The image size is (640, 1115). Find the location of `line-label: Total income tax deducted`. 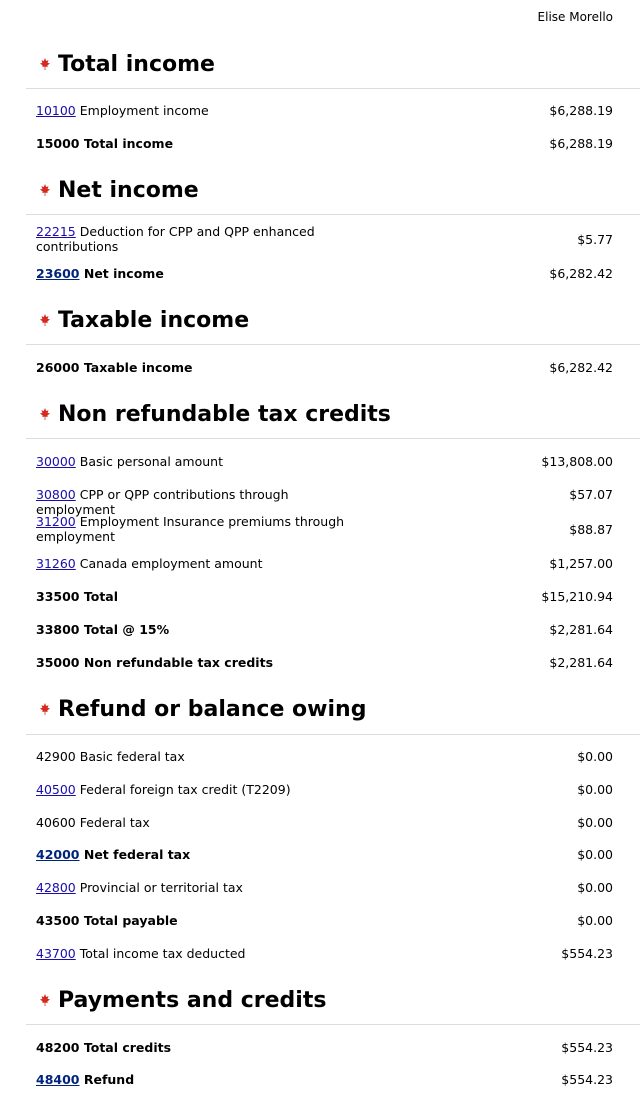

line-label: Total income tax deducted is located at coordinates (162, 953).